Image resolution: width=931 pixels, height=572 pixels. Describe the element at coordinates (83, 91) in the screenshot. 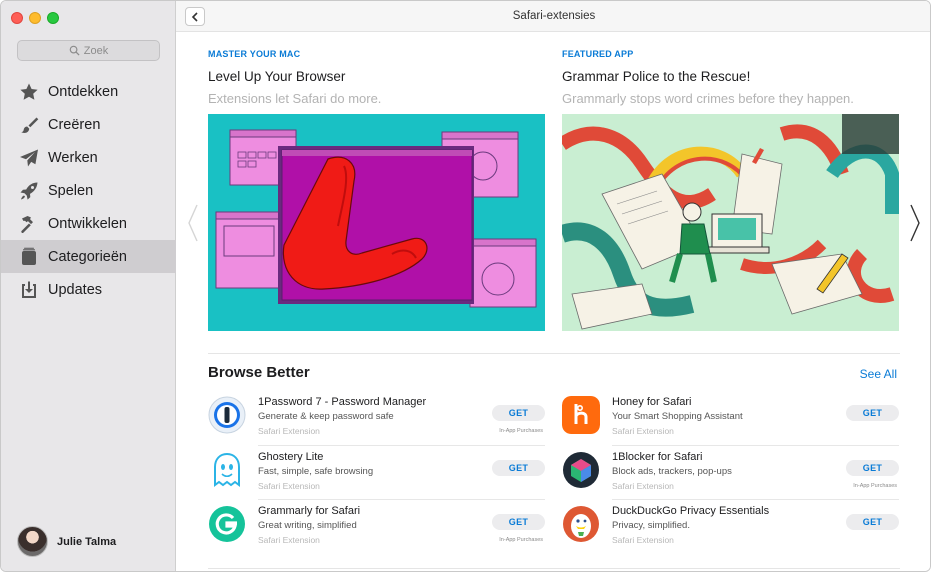

I see `sidebar-item-label: Ontdekken` at that location.